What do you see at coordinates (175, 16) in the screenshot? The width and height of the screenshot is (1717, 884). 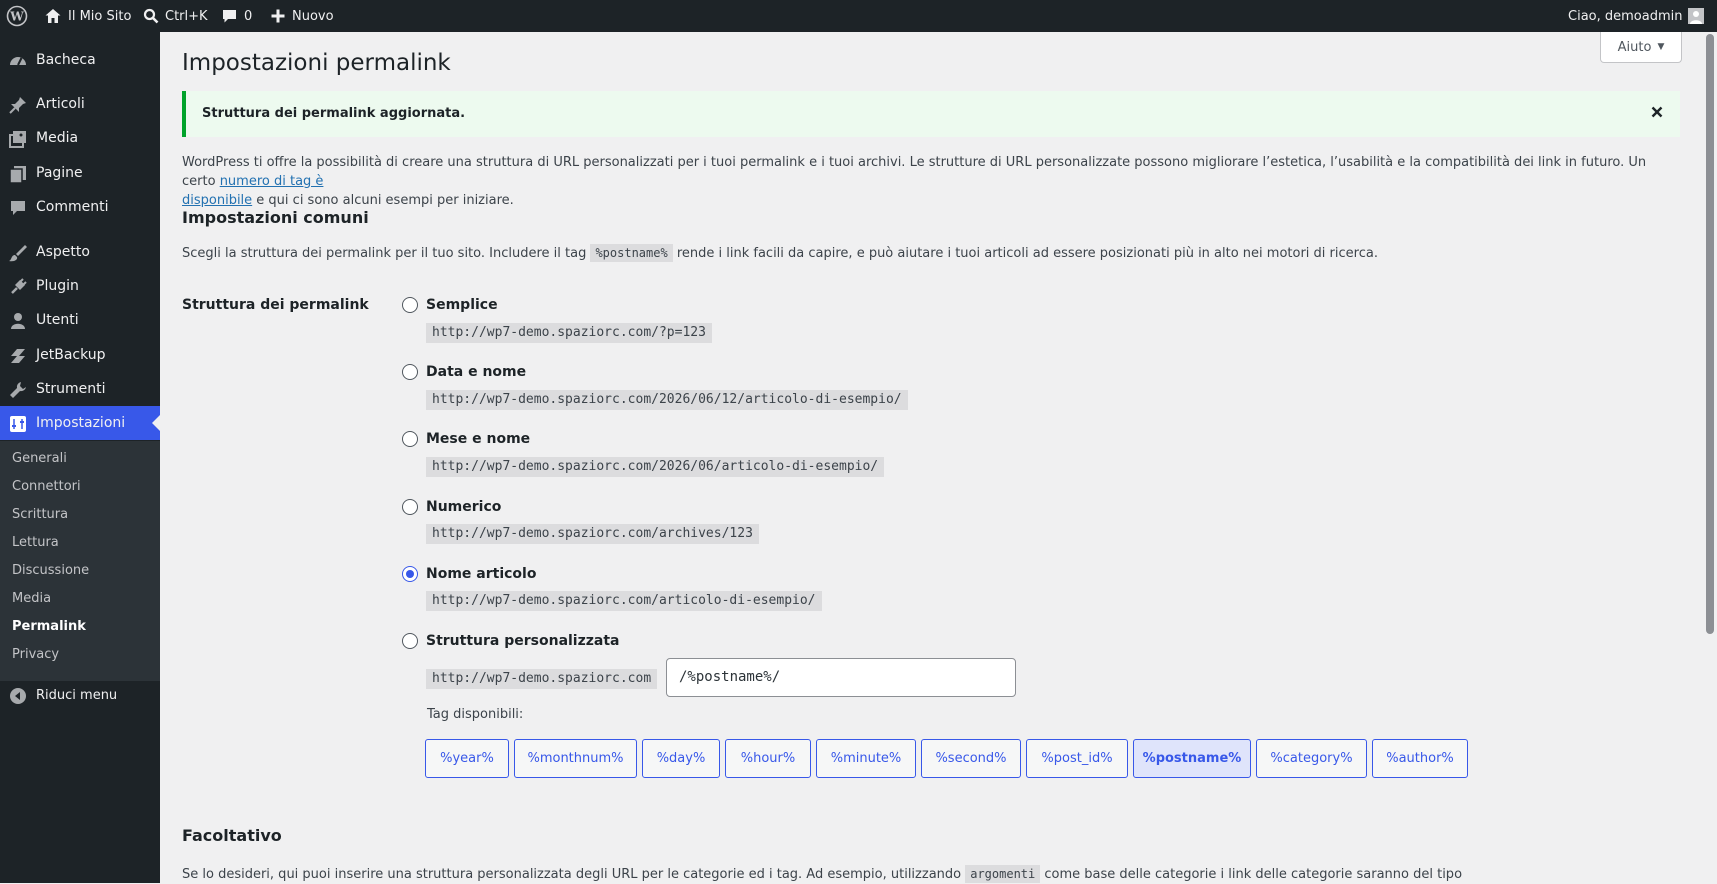 I see `search-shortcut: Ctrl+K` at bounding box center [175, 16].